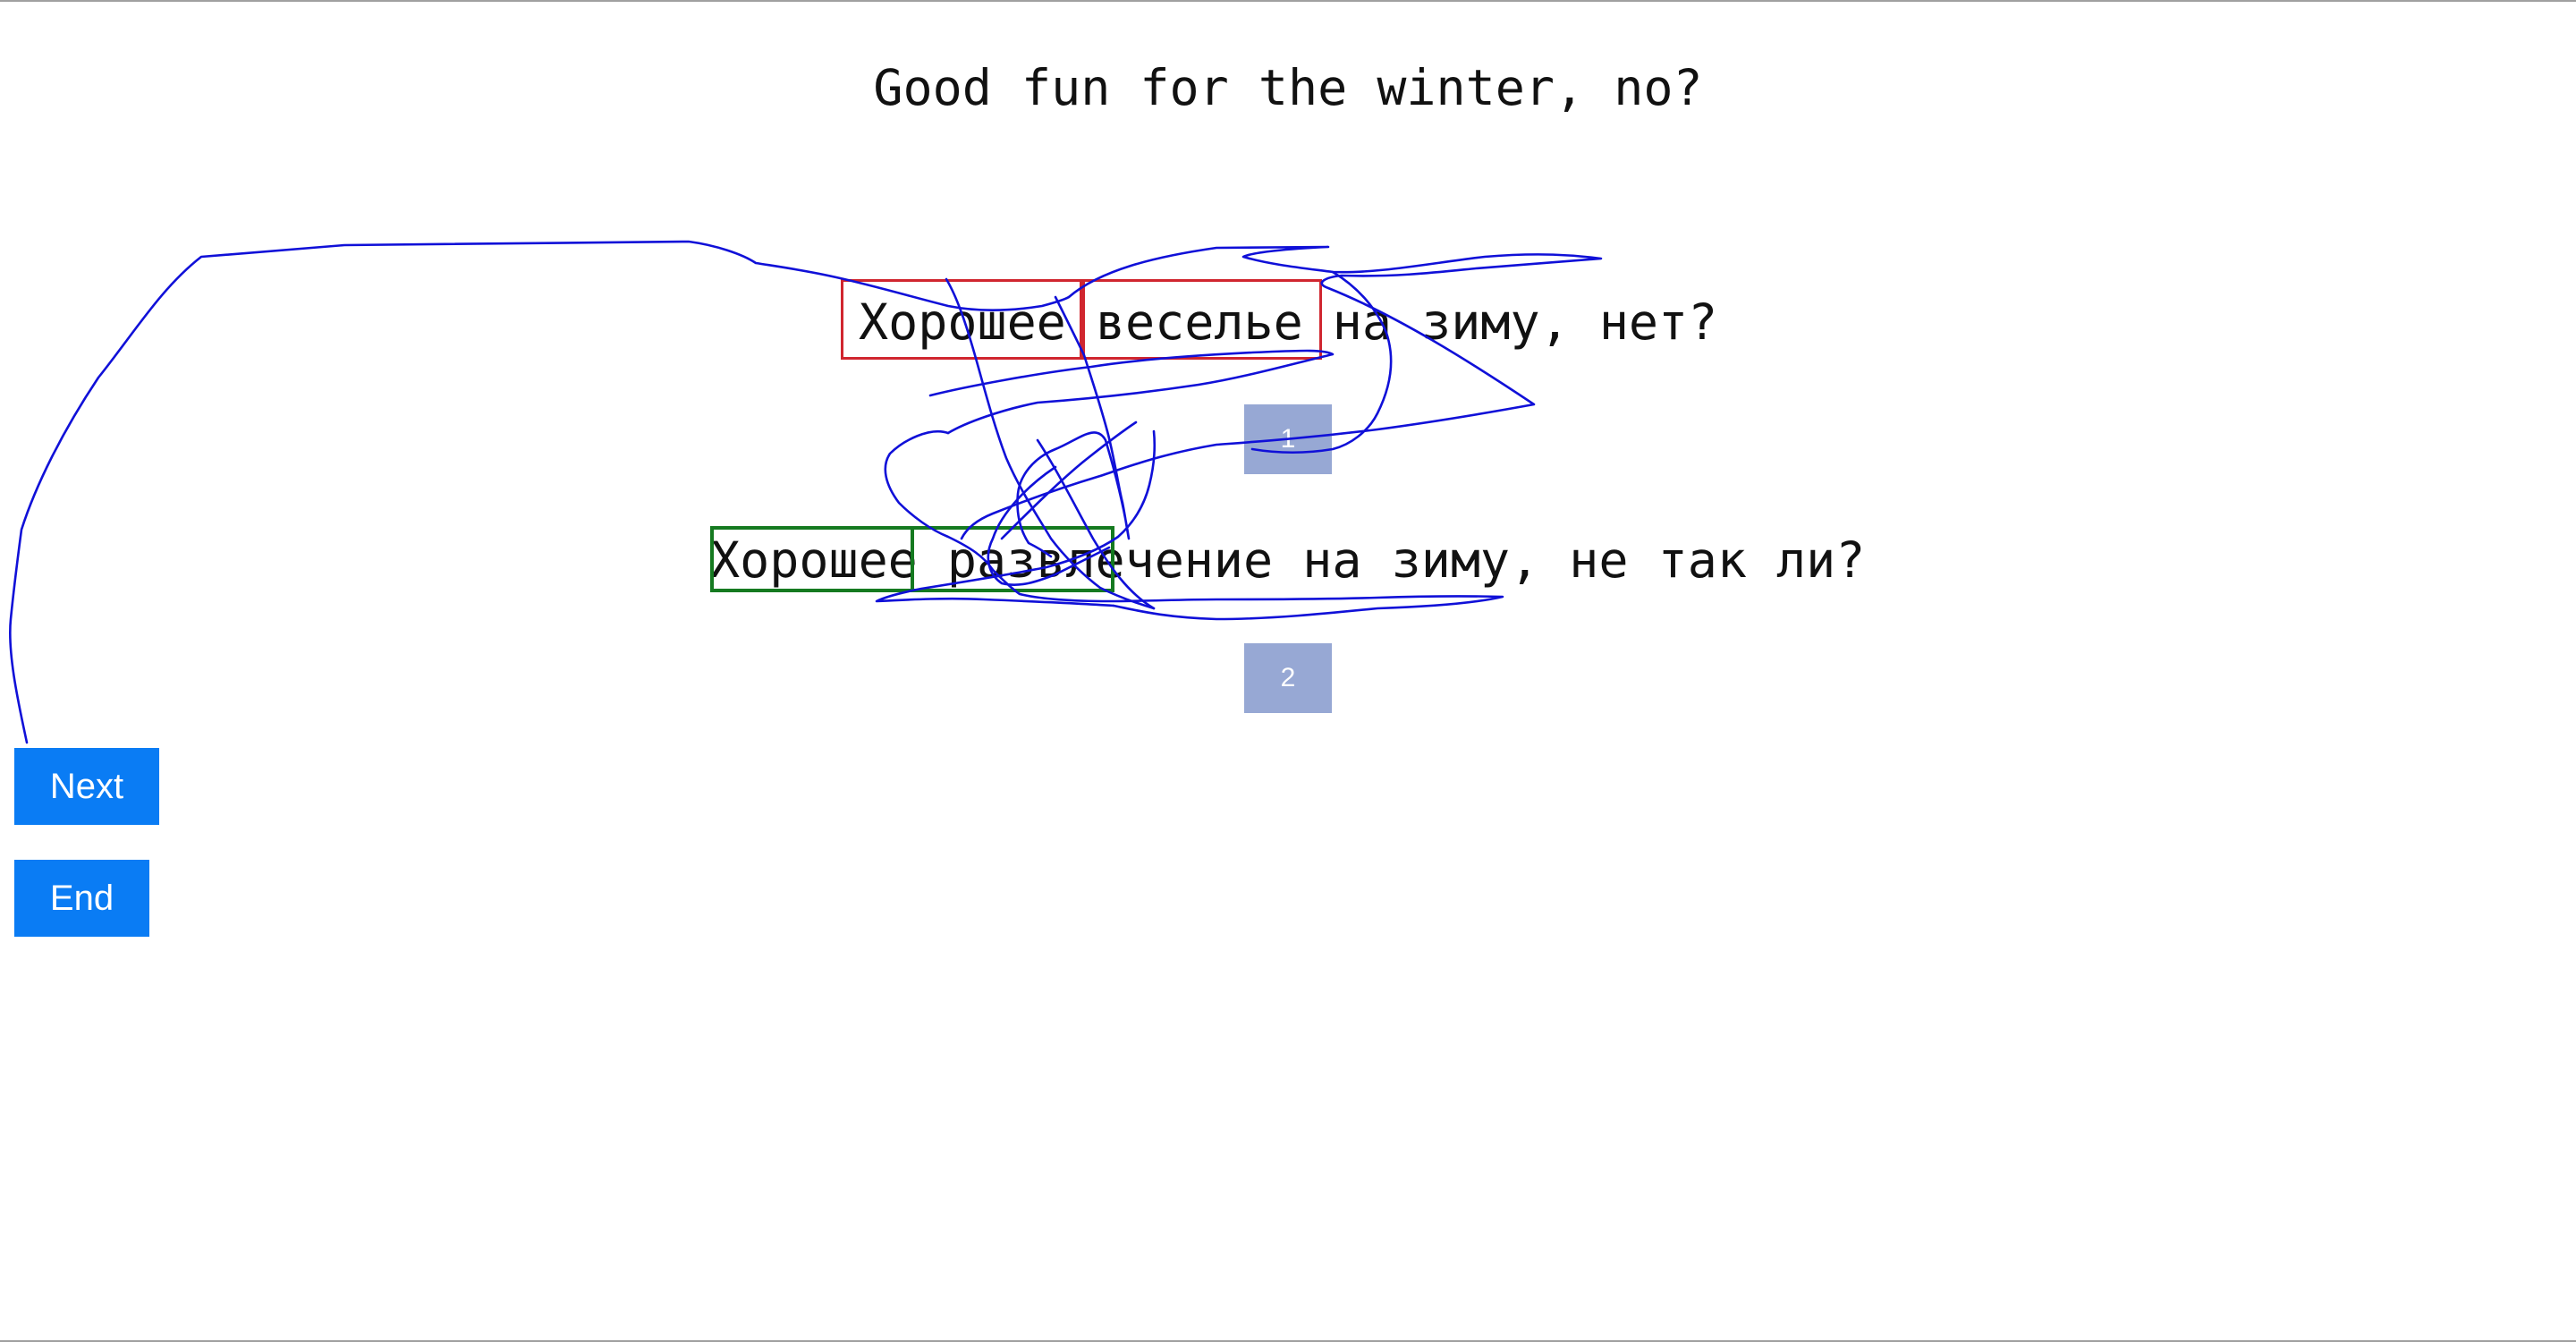 The width and height of the screenshot is (2576, 1342). Describe the element at coordinates (81, 899) in the screenshot. I see `end-button: End` at that location.